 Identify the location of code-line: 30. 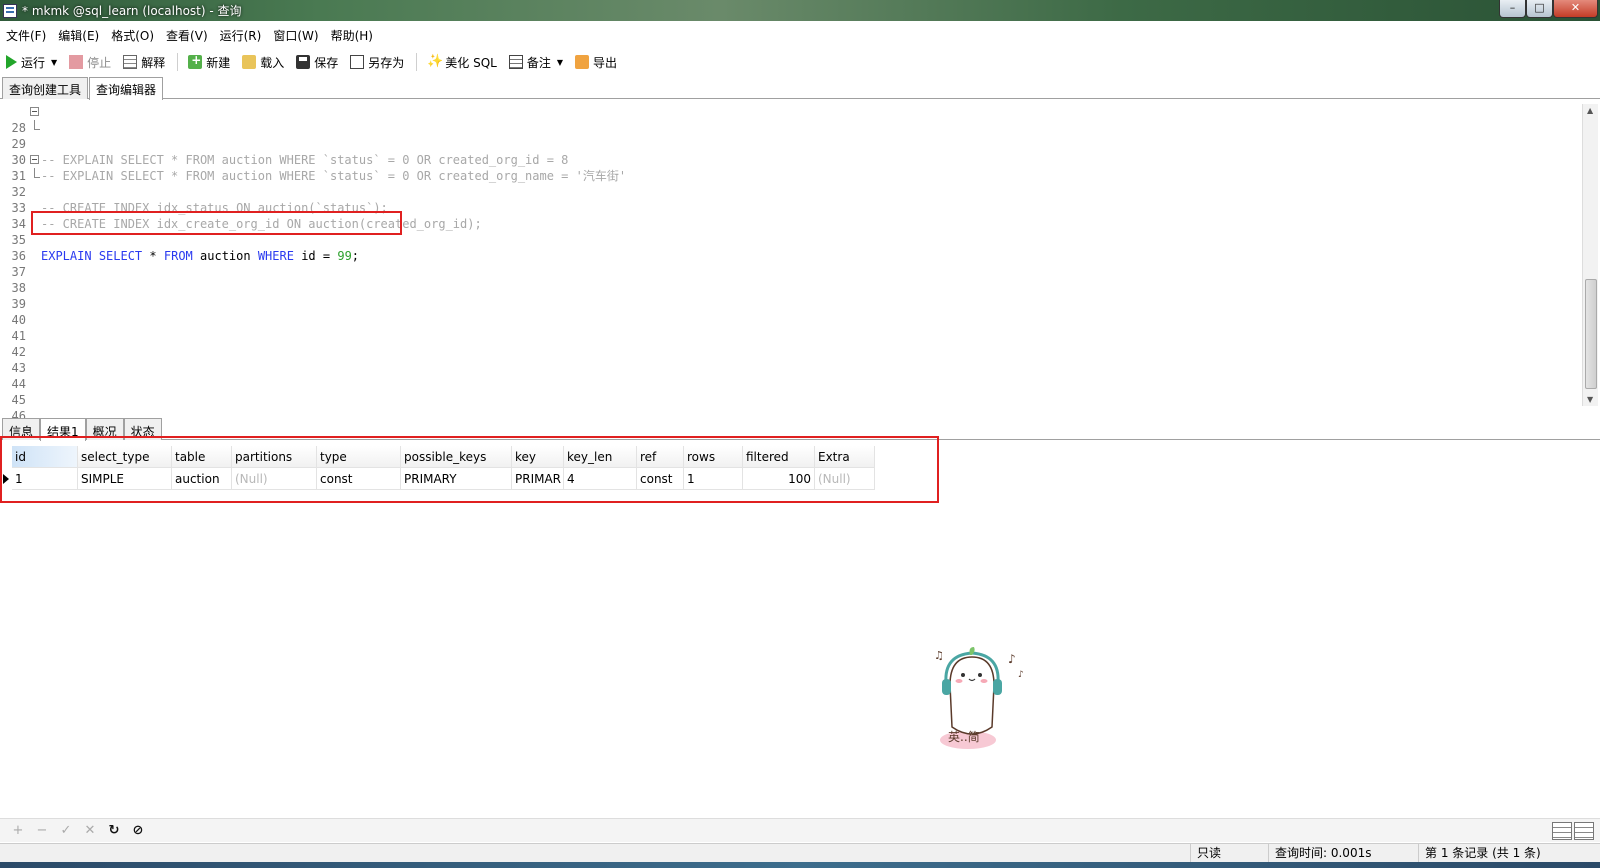
(790, 151).